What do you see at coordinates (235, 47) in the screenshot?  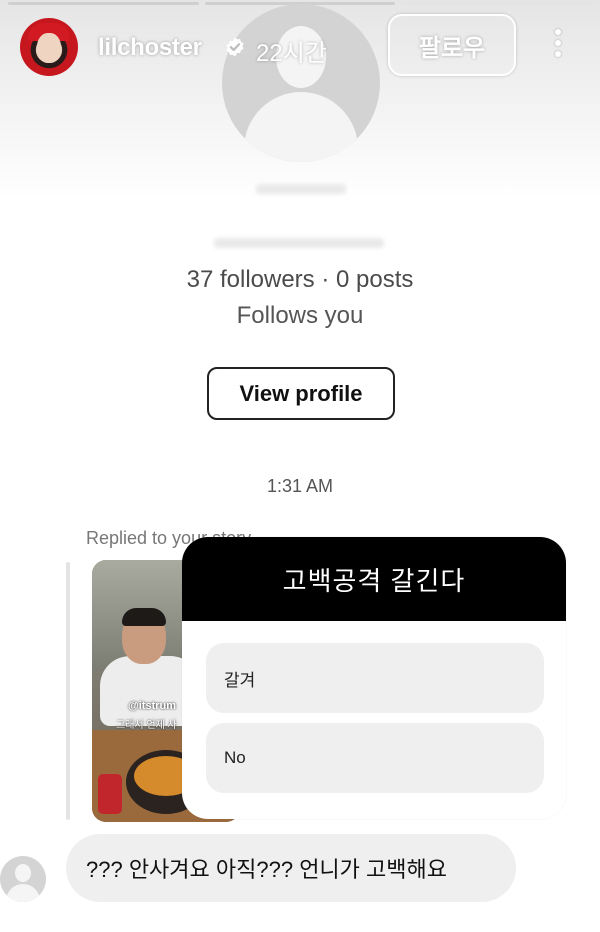 I see `verified-badge-icon` at bounding box center [235, 47].